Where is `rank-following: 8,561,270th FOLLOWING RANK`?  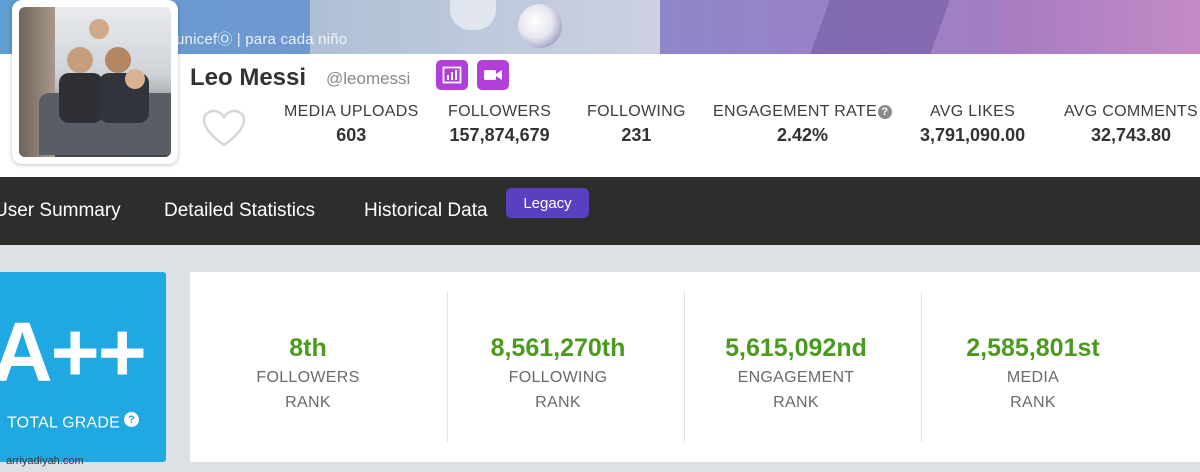 rank-following: 8,561,270th FOLLOWING RANK is located at coordinates (558, 373).